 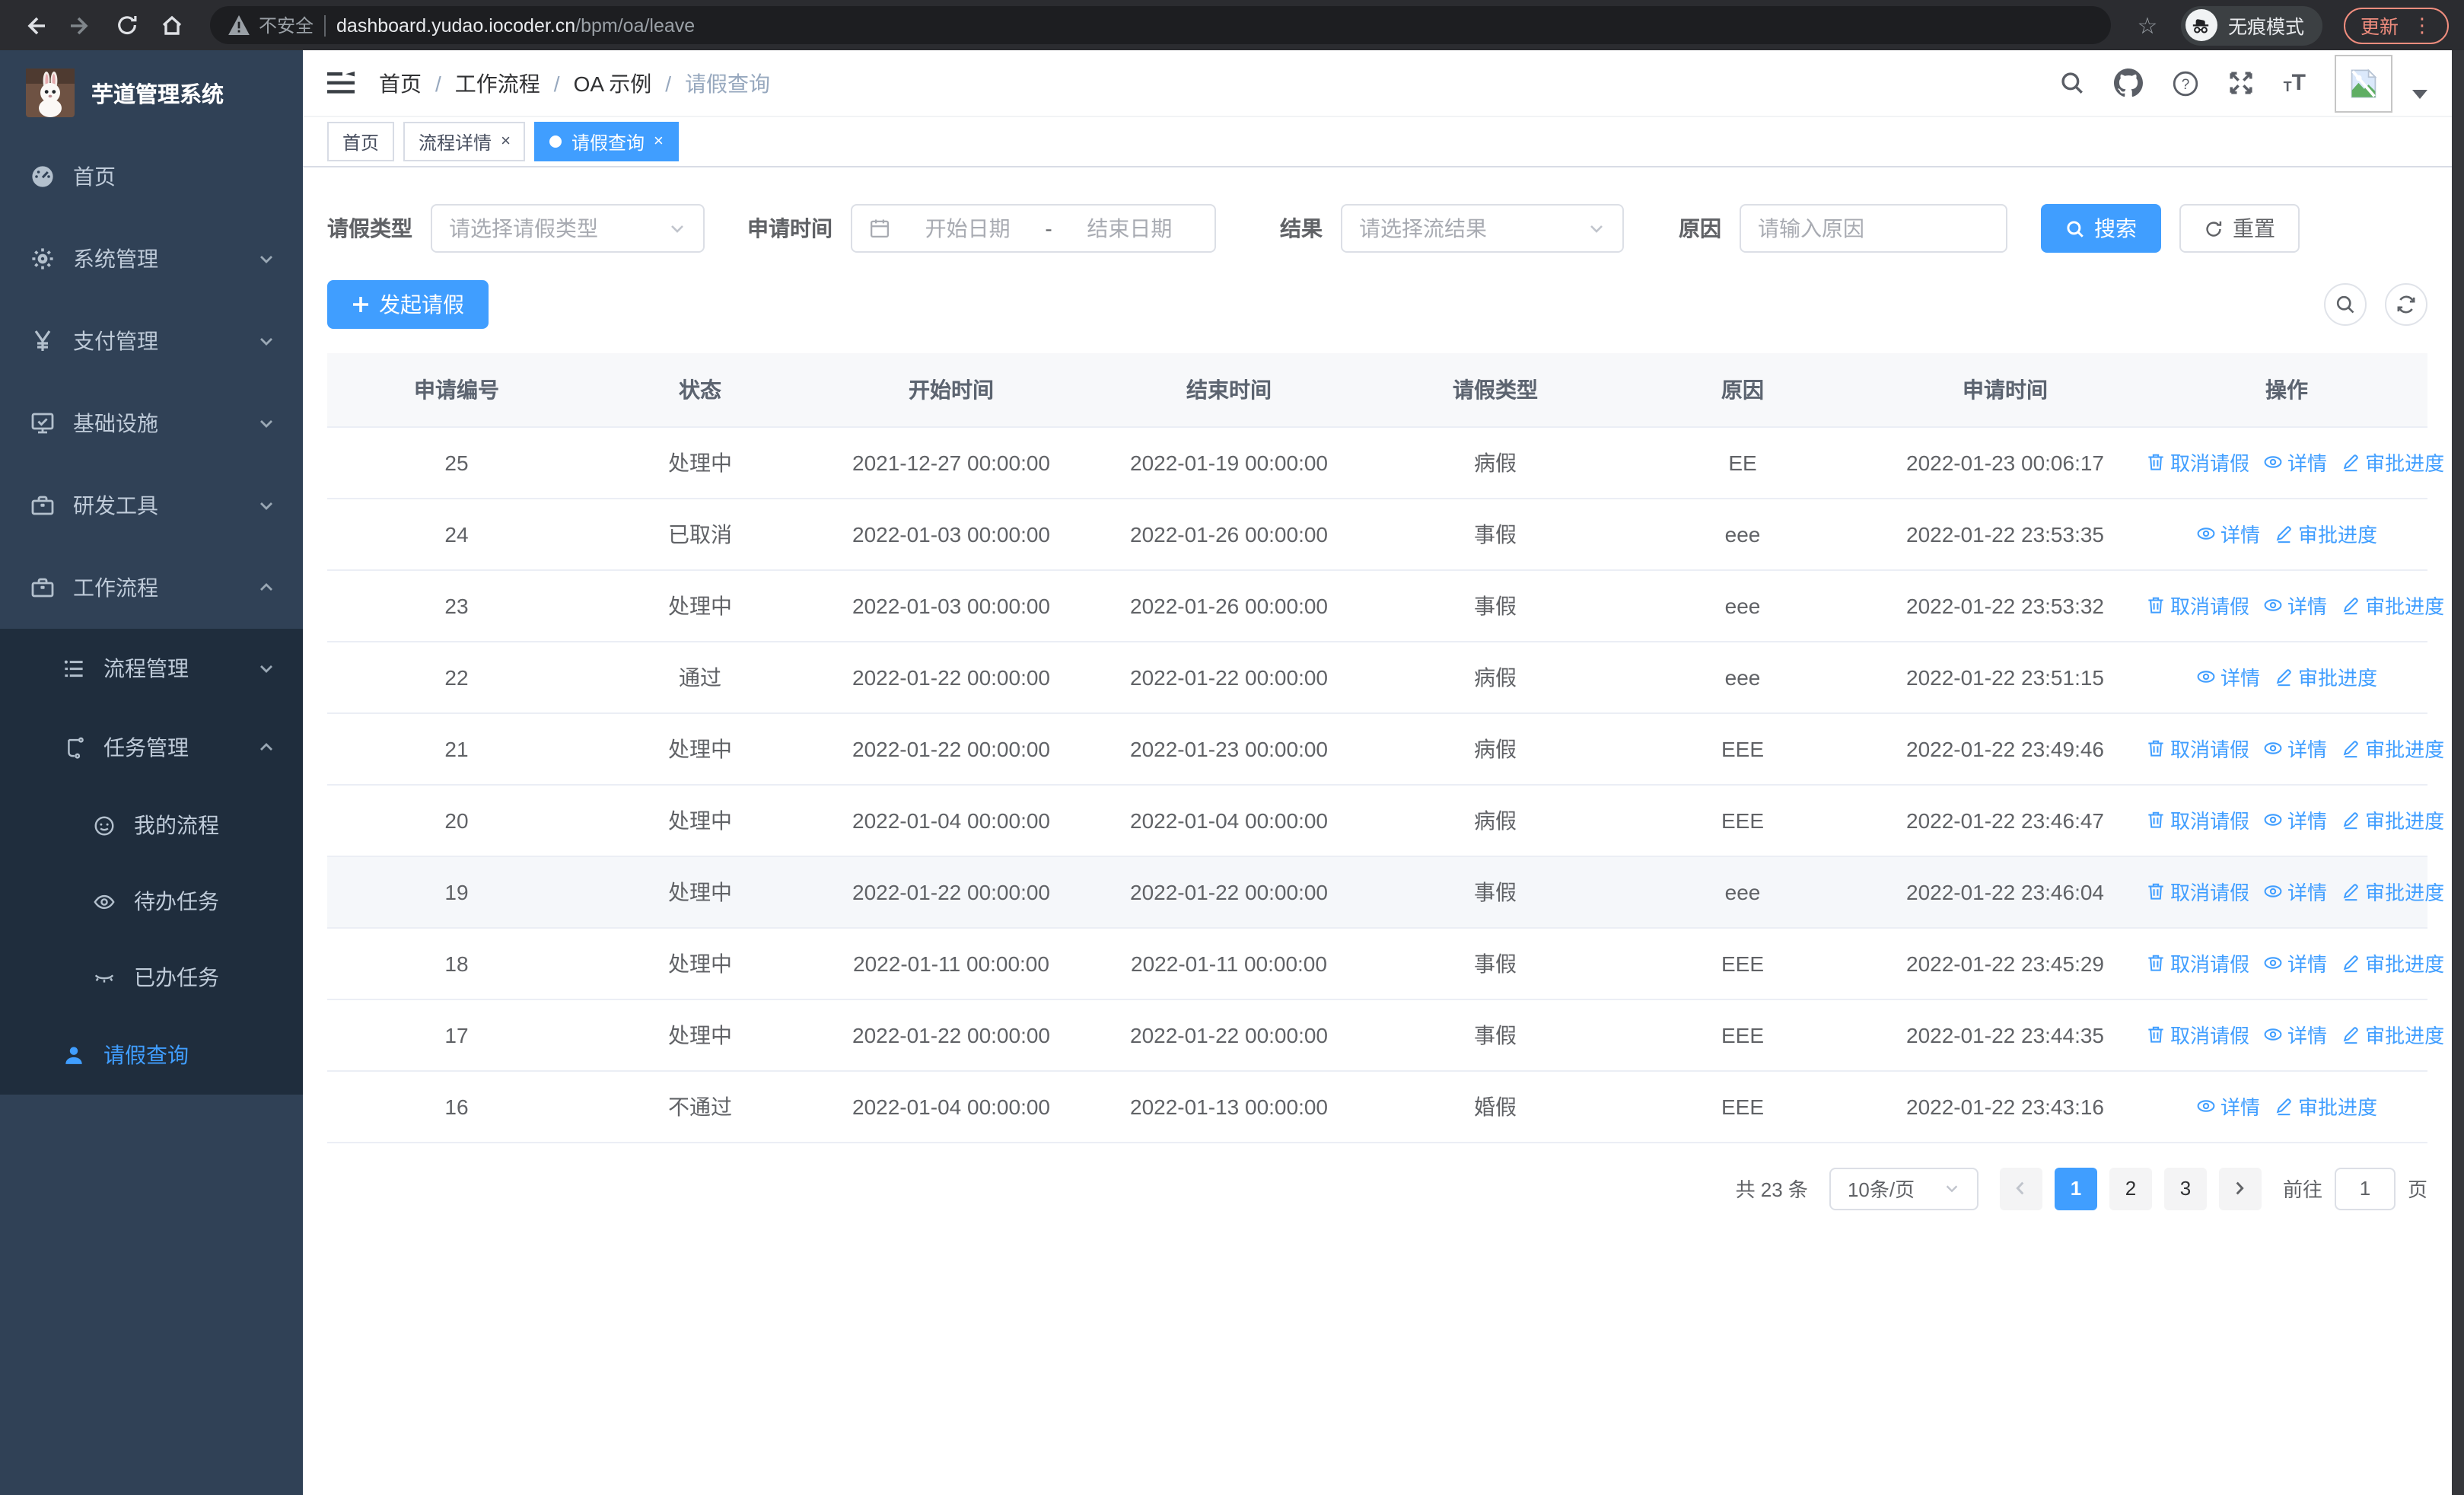 I want to click on cell-id: 16, so click(x=456, y=1107).